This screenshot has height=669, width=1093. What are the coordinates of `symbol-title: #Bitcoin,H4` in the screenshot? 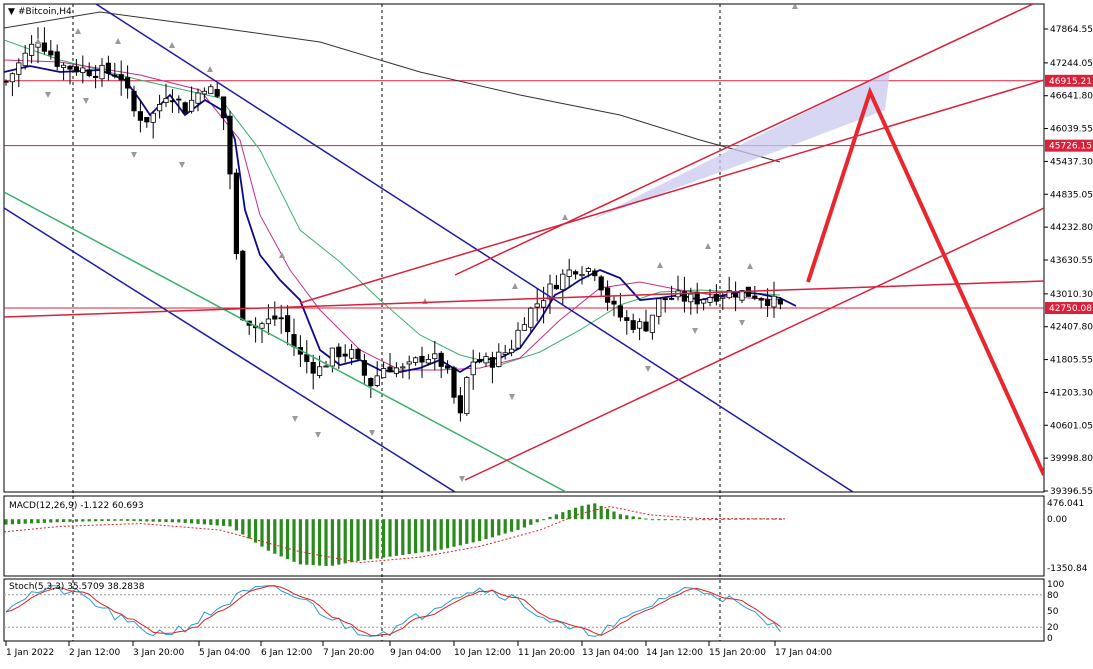 It's located at (45, 12).